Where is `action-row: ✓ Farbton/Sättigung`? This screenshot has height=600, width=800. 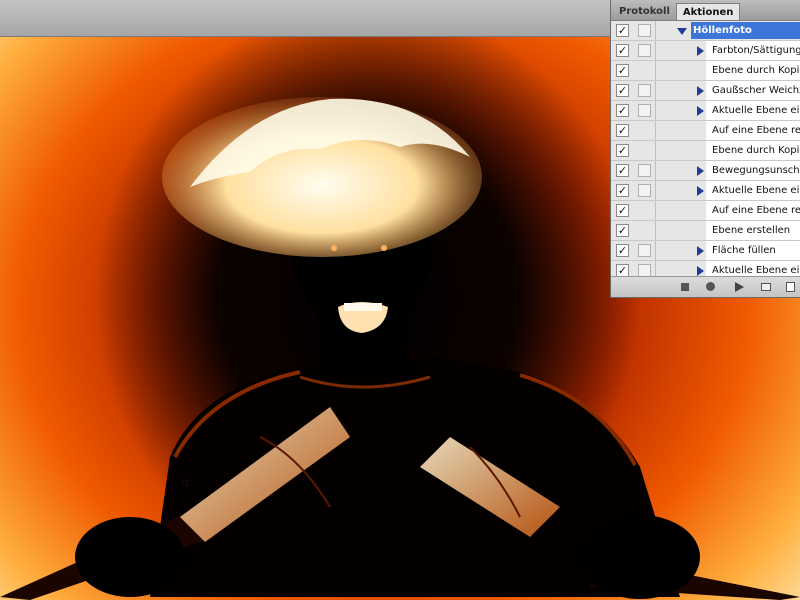
action-row: ✓ Farbton/Sättigung is located at coordinates (705, 51).